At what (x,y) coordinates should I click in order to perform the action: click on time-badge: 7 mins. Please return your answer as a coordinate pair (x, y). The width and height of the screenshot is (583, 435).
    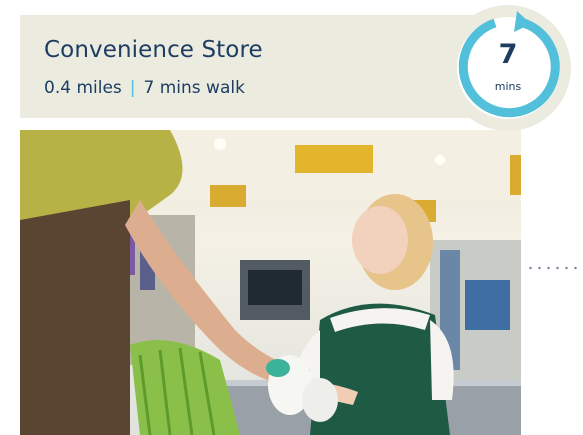
    Looking at the image, I should click on (508, 68).